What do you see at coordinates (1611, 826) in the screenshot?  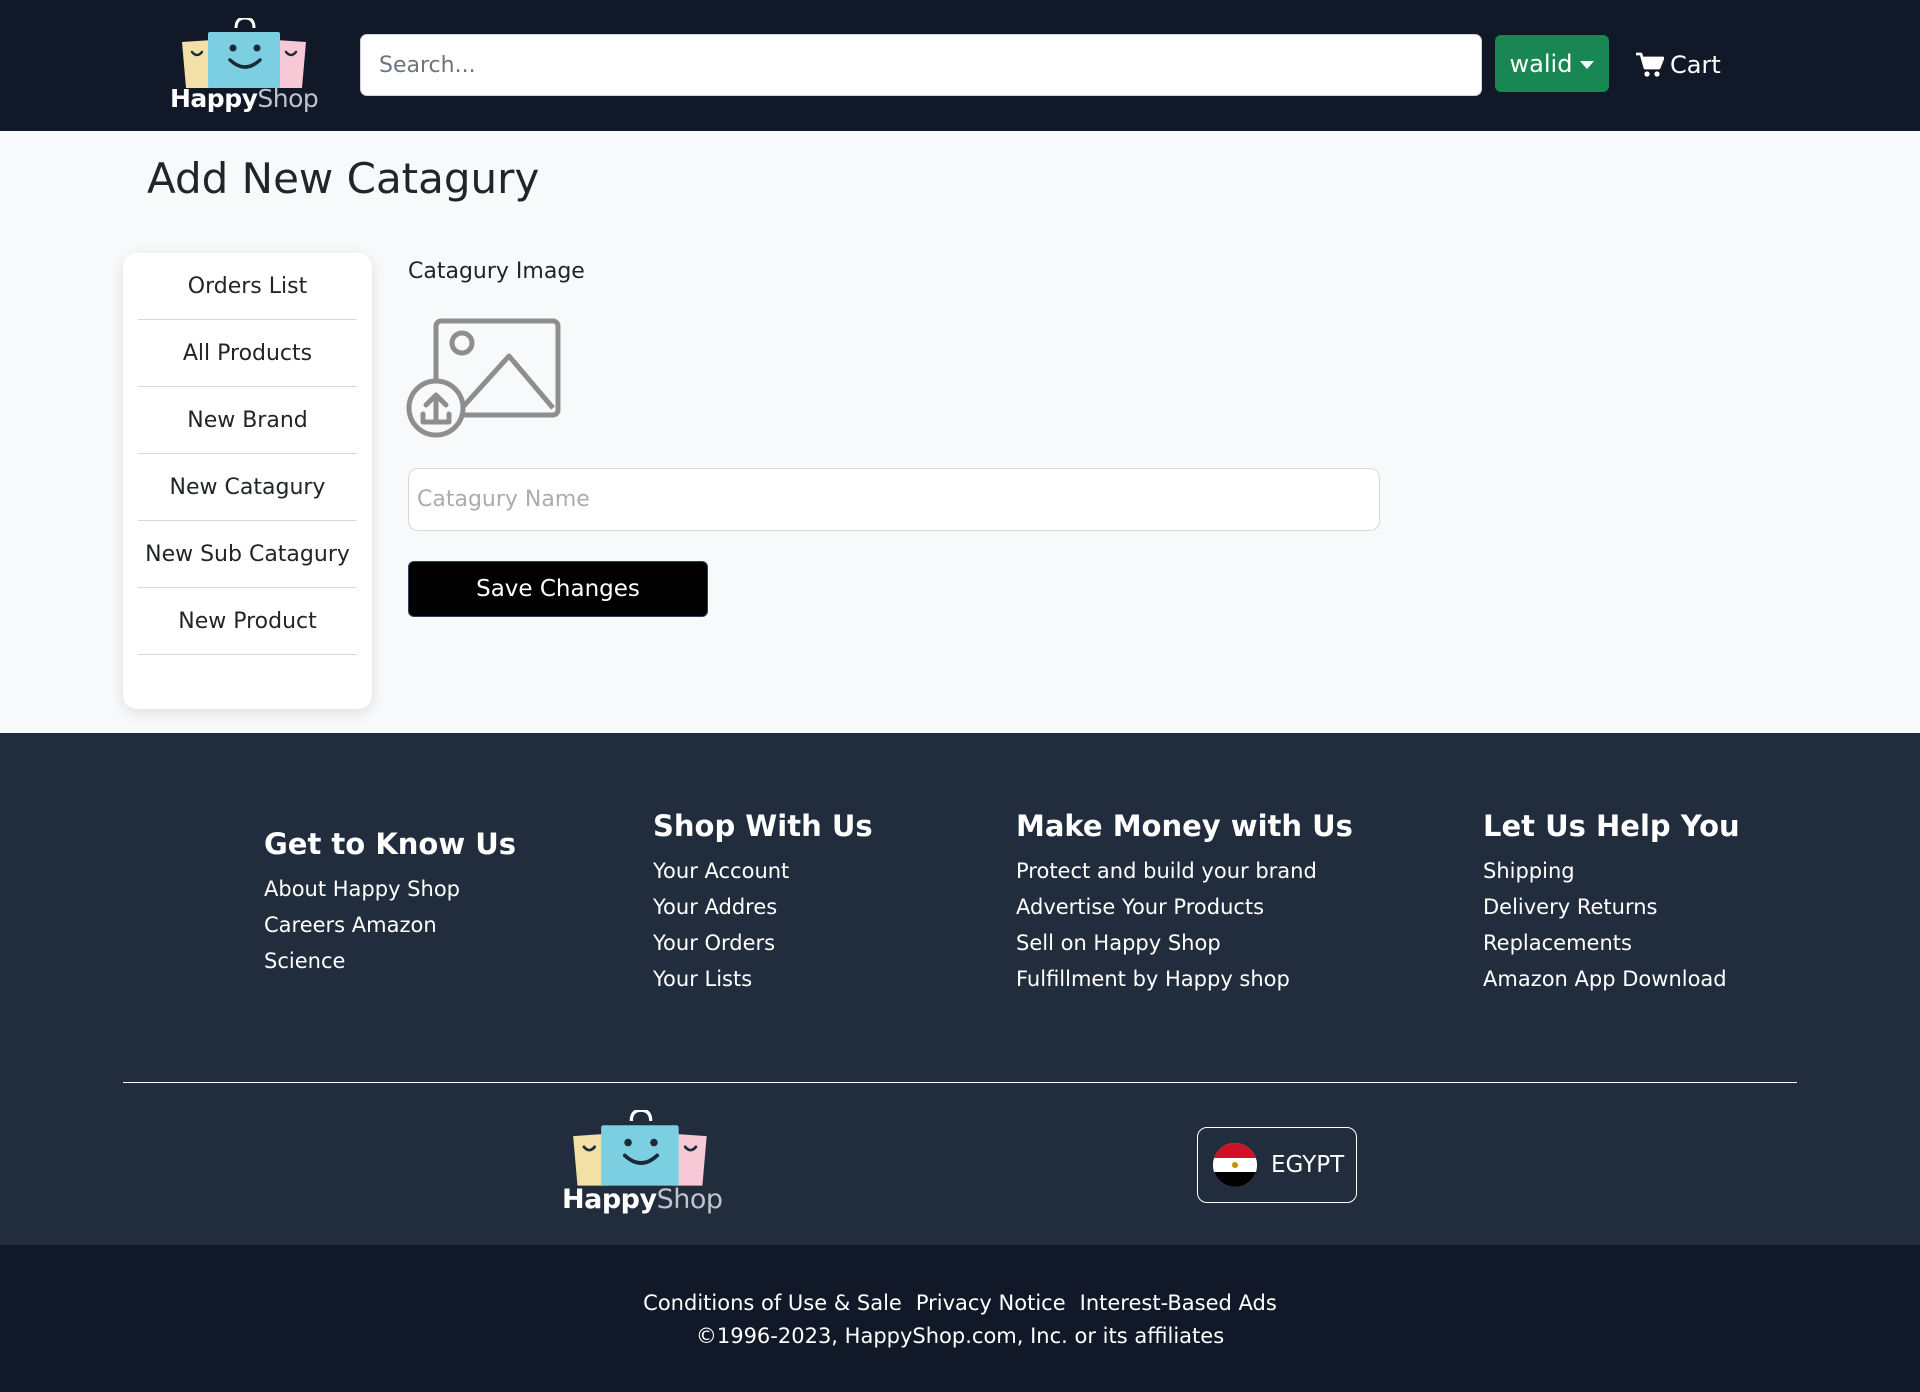 I see `footer-column-title: Let Us Help You` at bounding box center [1611, 826].